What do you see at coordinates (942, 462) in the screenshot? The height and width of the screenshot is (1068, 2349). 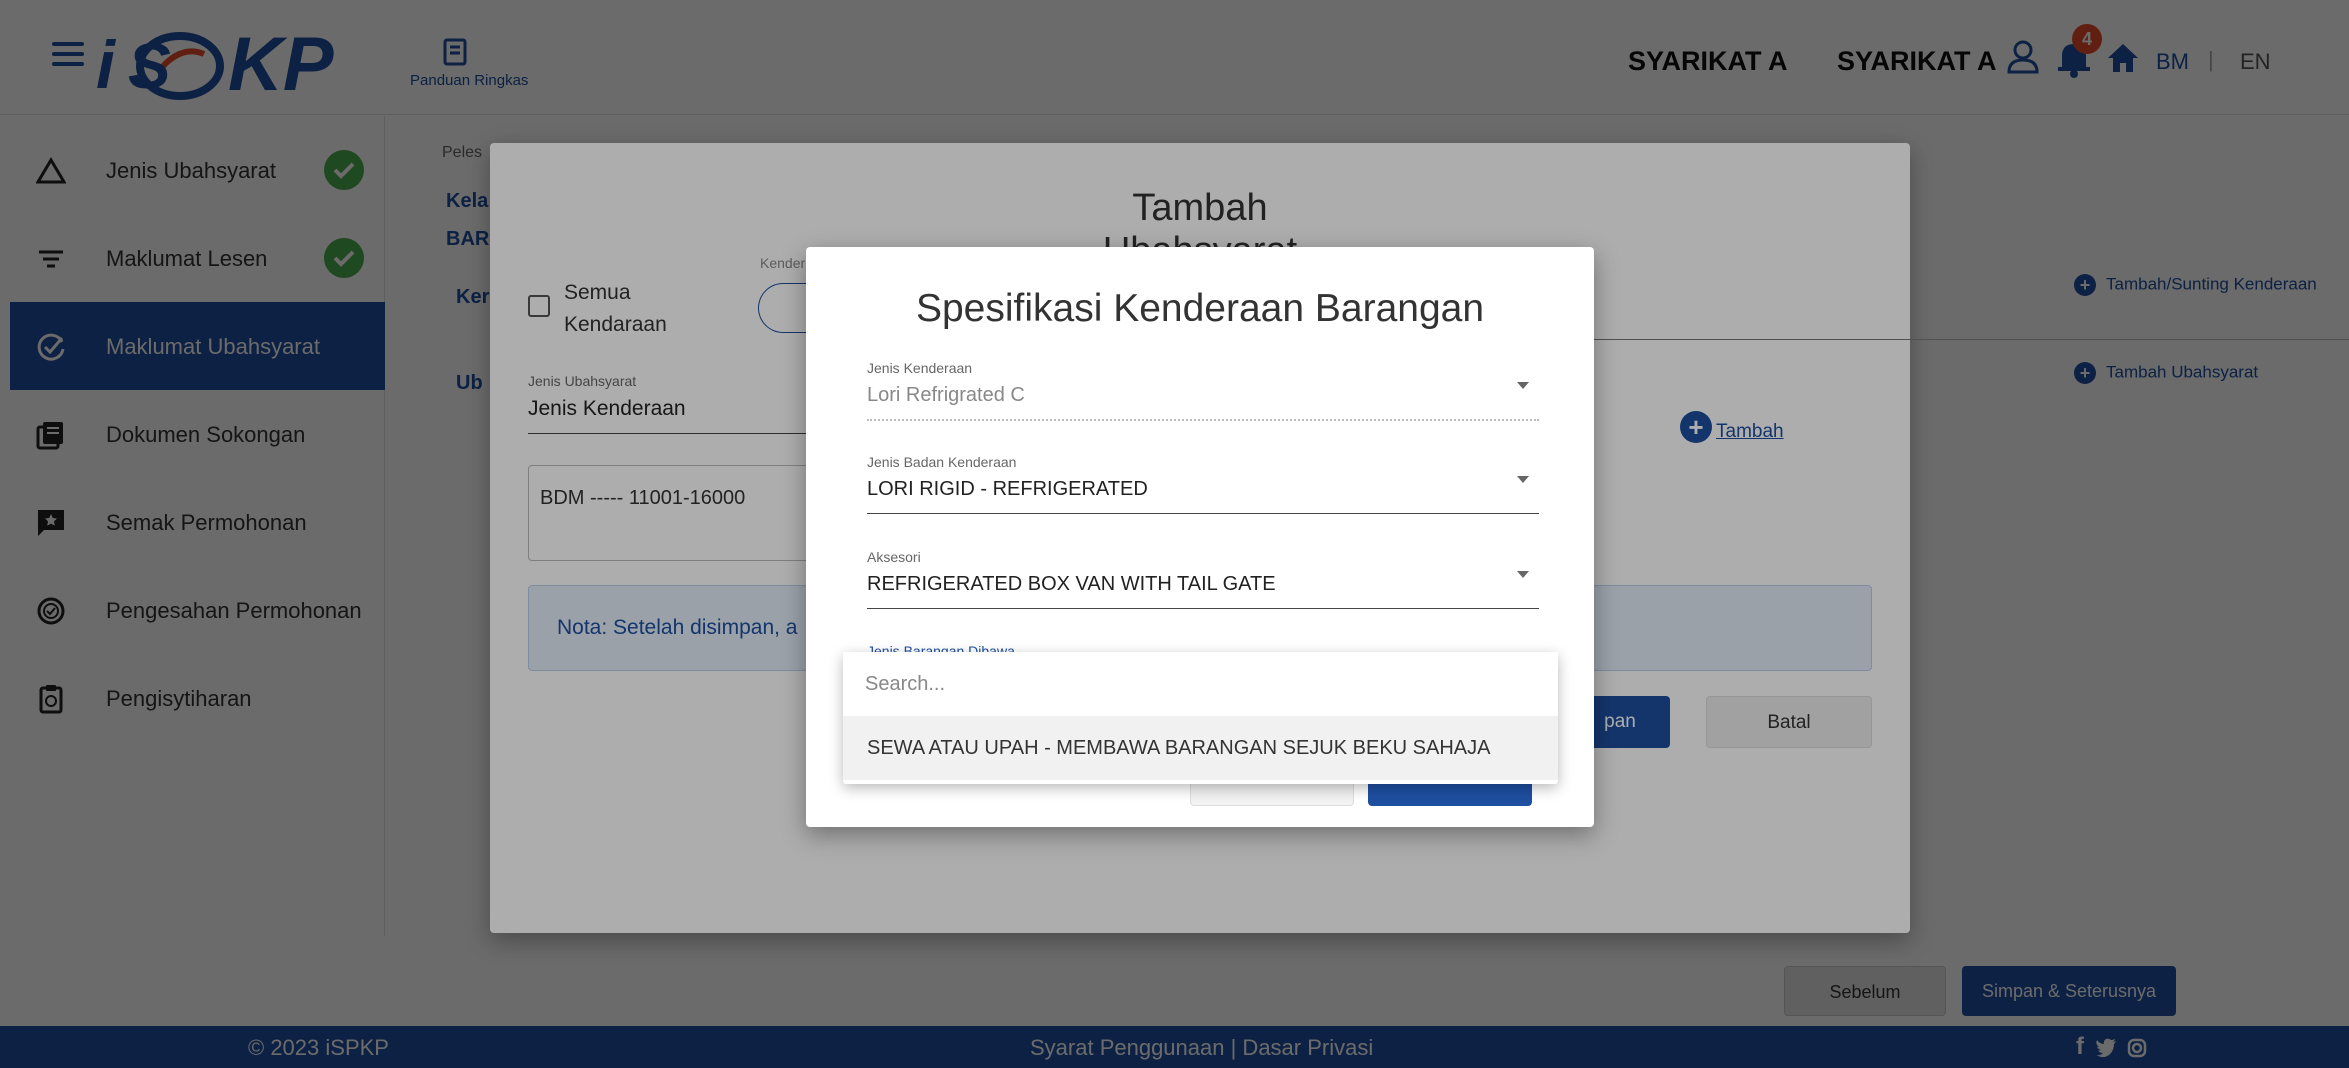 I see `field-label: Jenis Badan Kenderaan` at bounding box center [942, 462].